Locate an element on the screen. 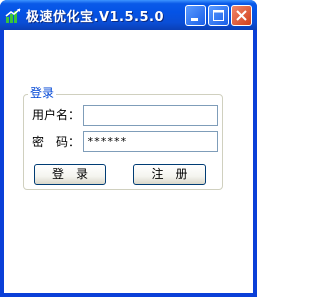  close-icon is located at coordinates (241, 15).